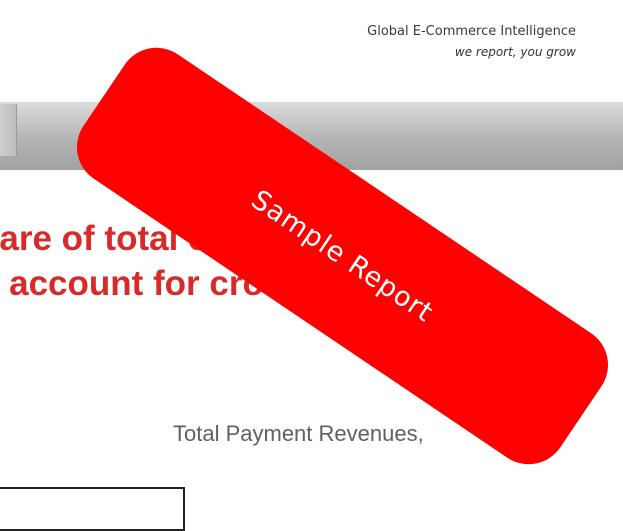  I want to click on table-header-box, so click(92, 509).